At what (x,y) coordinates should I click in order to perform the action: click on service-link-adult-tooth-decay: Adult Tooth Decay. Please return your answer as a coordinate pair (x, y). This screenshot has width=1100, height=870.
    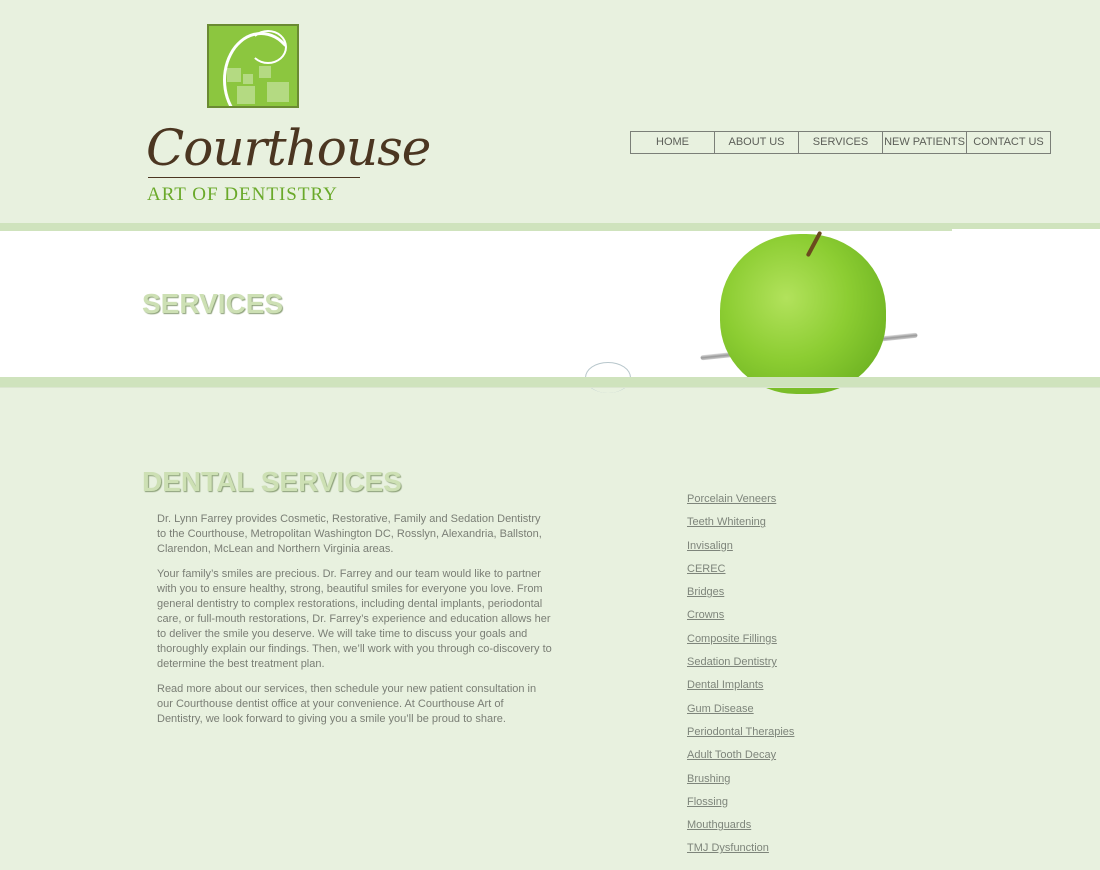
    Looking at the image, I should click on (731, 755).